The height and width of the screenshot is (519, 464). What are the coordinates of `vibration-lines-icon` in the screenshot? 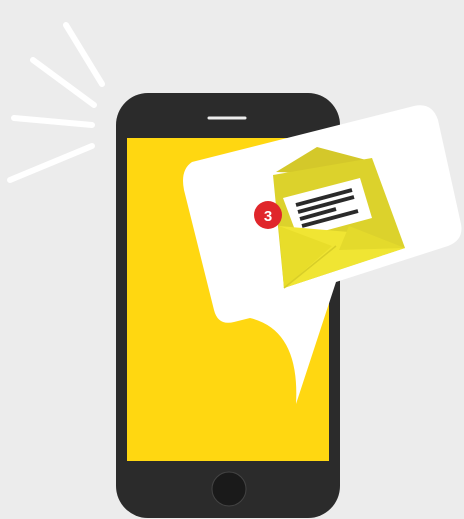 It's located at (56, 102).